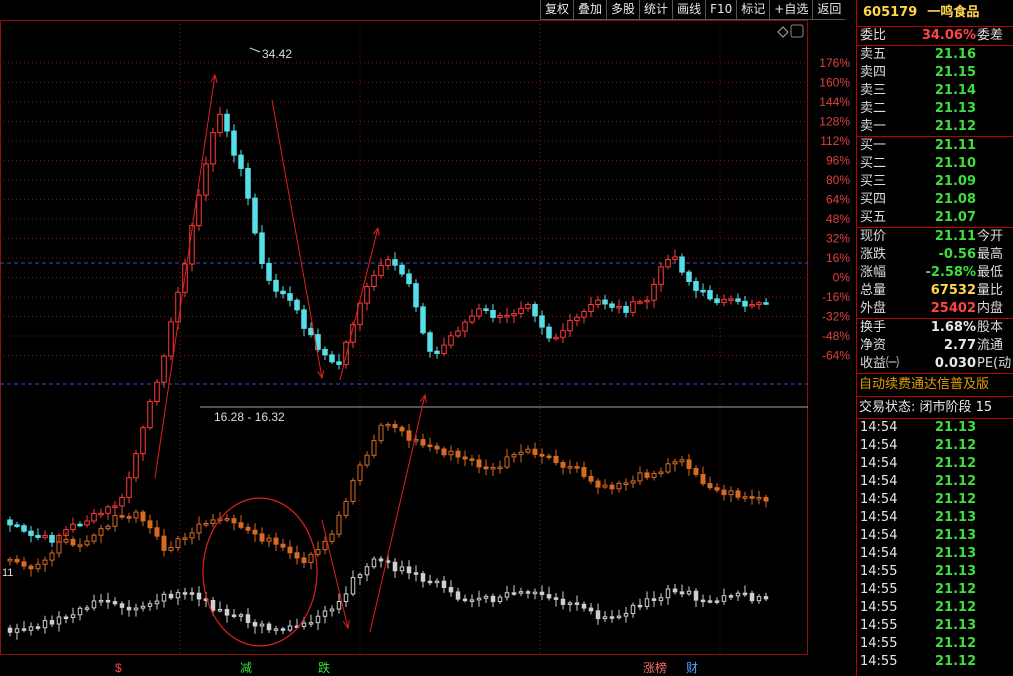 This screenshot has width=1013, height=676. I want to click on tick-price: 21.13, so click(956, 517).